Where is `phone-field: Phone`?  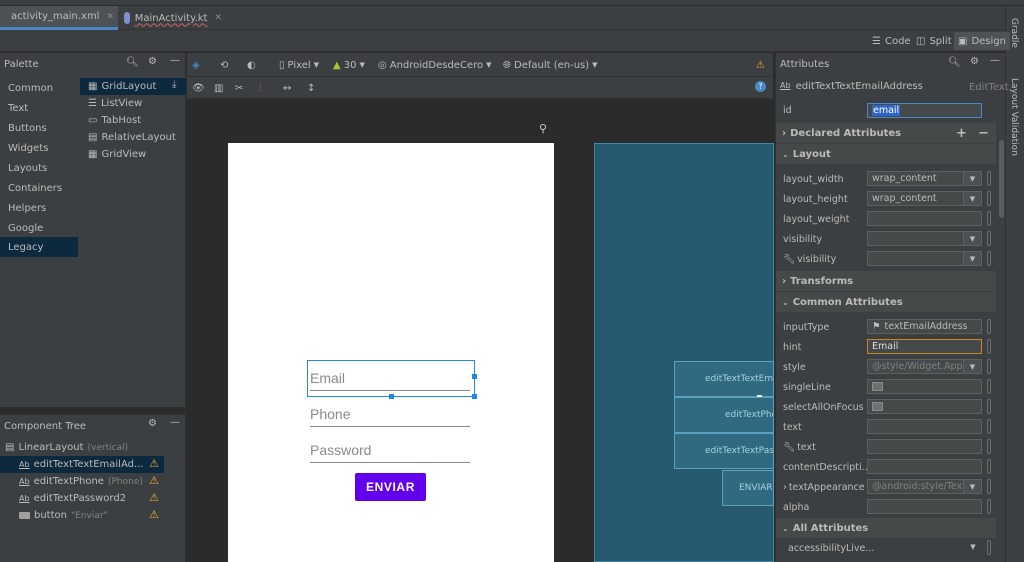 phone-field: Phone is located at coordinates (390, 415).